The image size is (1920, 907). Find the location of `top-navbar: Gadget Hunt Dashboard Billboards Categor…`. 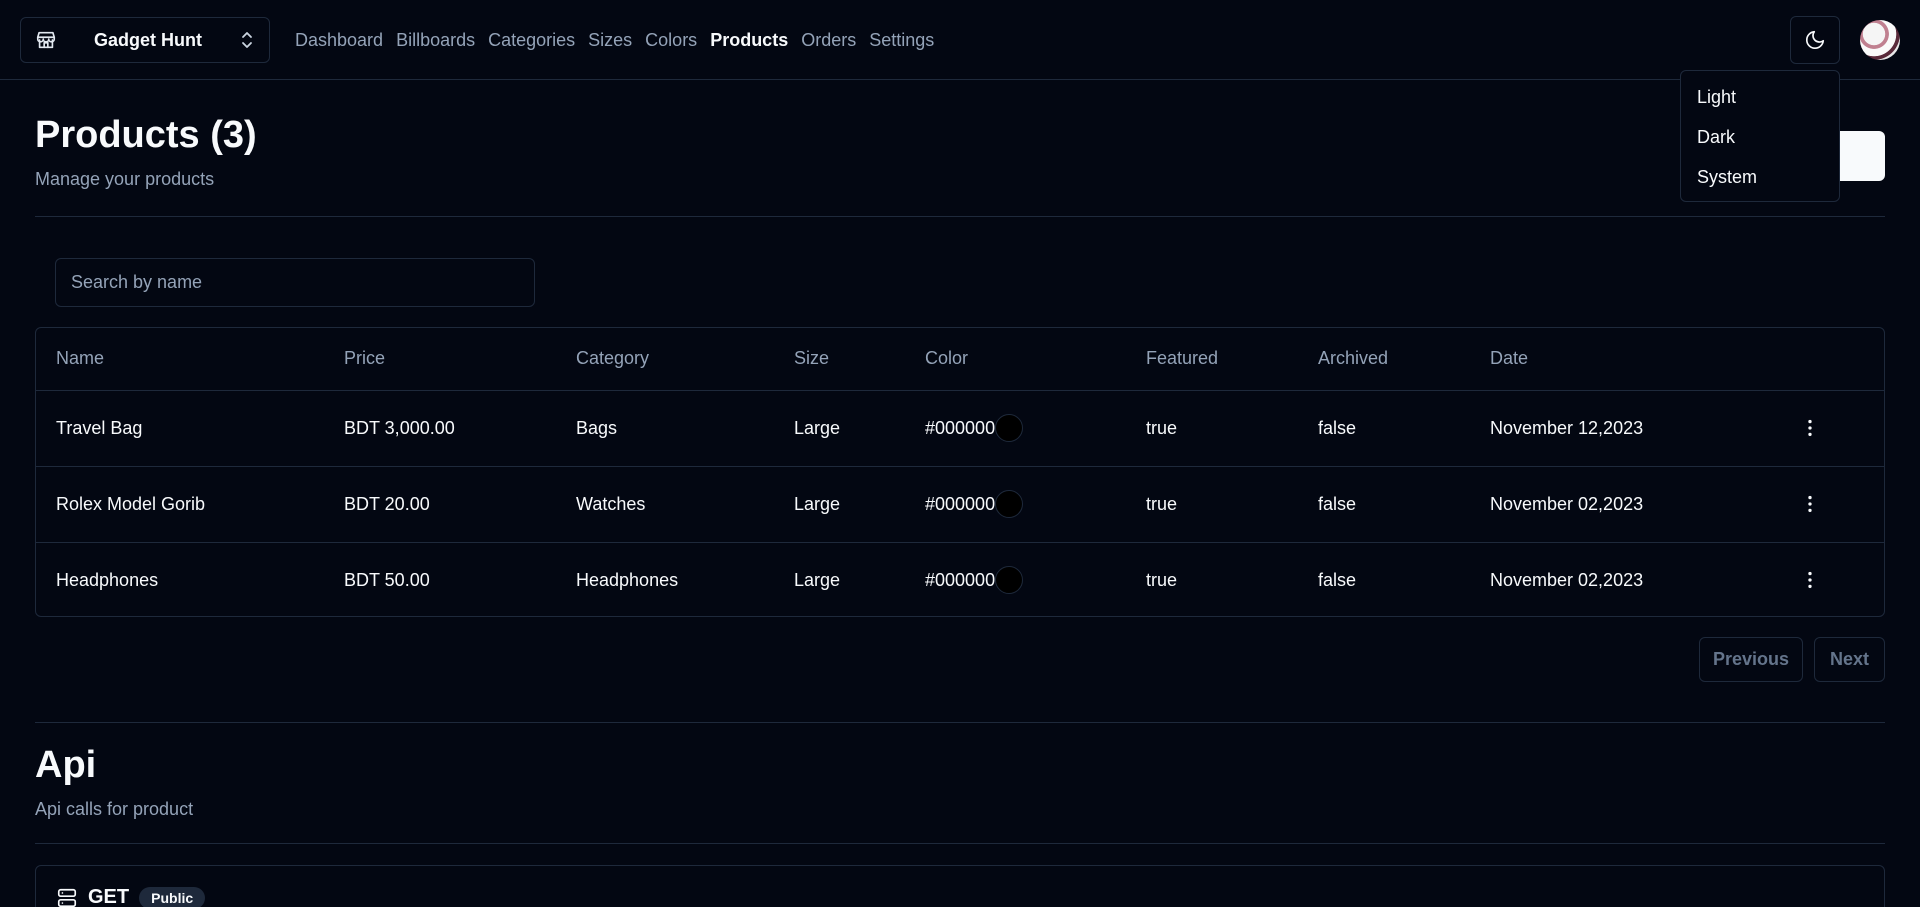

top-navbar: Gadget Hunt Dashboard Billboards Categor… is located at coordinates (960, 40).